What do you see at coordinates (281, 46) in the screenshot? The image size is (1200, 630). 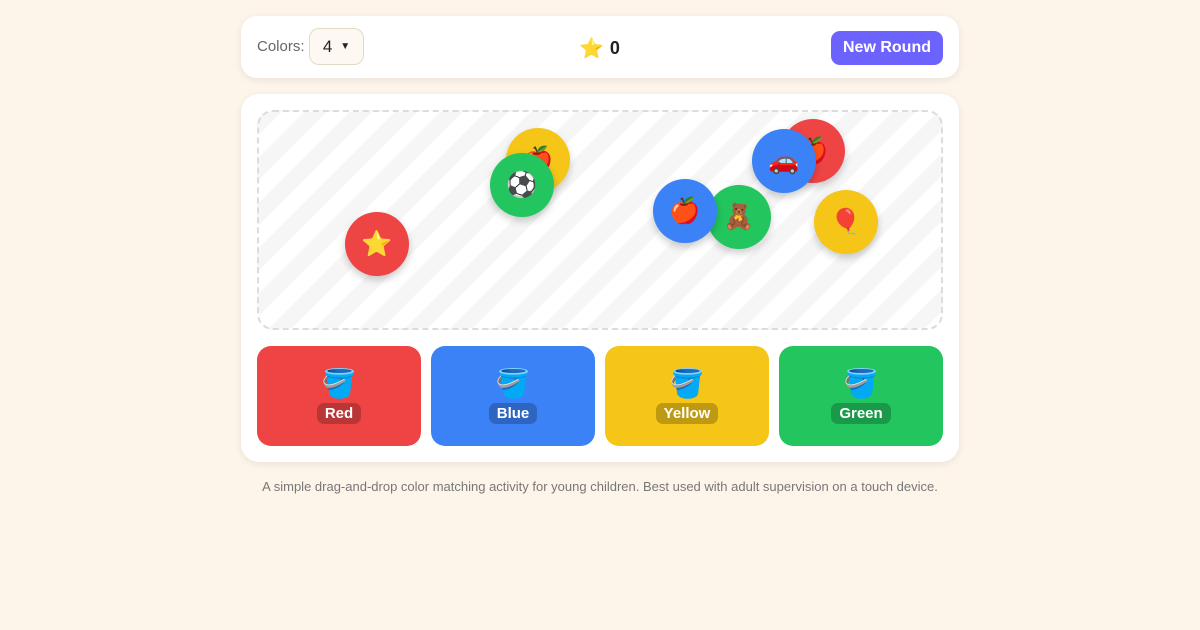 I see `colors-label: Colors:` at bounding box center [281, 46].